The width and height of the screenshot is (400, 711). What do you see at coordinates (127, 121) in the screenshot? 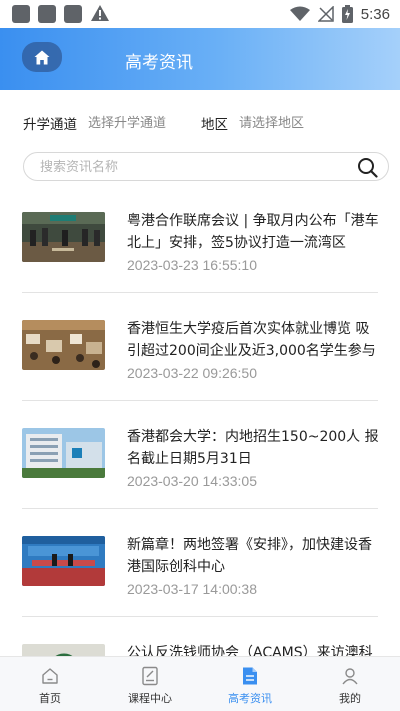
I see `channel-select: 选择升学通道` at bounding box center [127, 121].